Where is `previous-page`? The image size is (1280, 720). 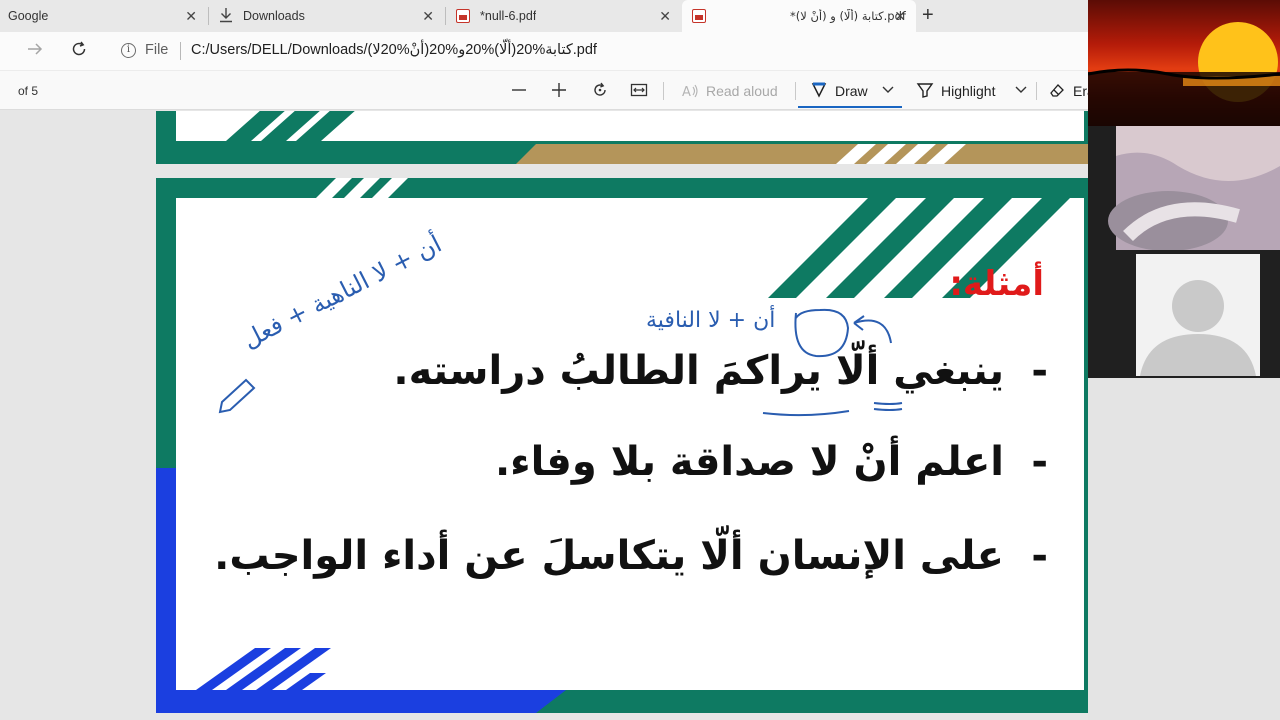
previous-page is located at coordinates (622, 137).